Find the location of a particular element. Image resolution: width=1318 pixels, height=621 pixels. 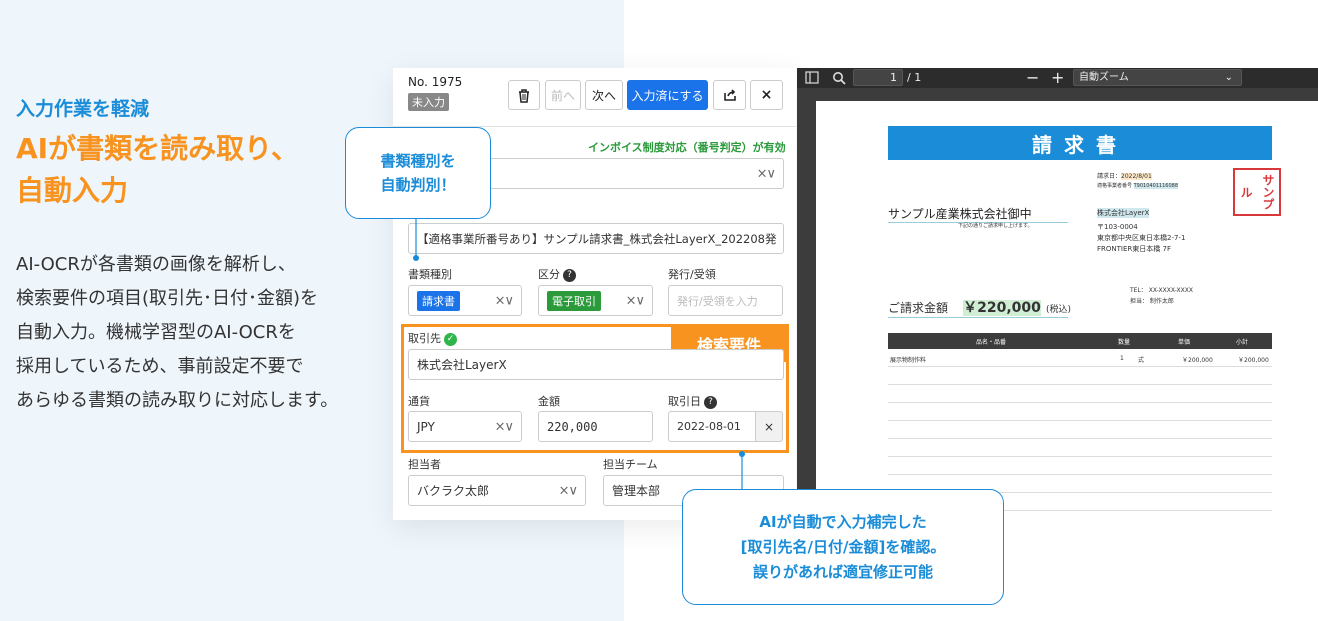

callout-line: 書類種別を is located at coordinates (418, 161).